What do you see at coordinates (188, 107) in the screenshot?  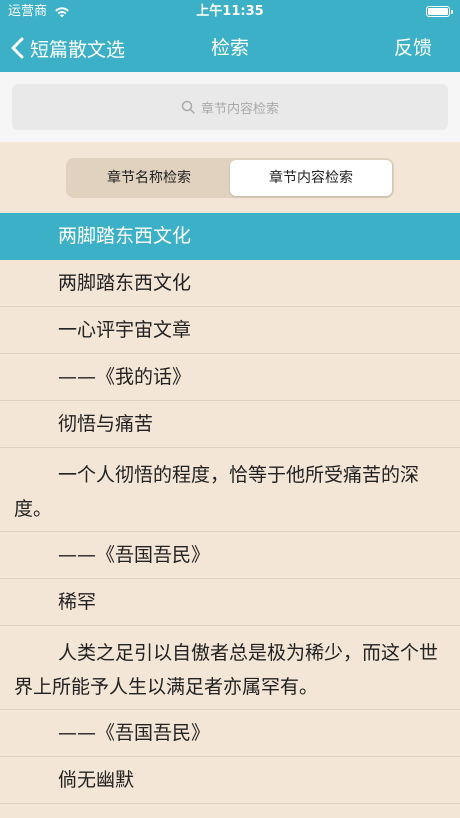 I see `search-icon` at bounding box center [188, 107].